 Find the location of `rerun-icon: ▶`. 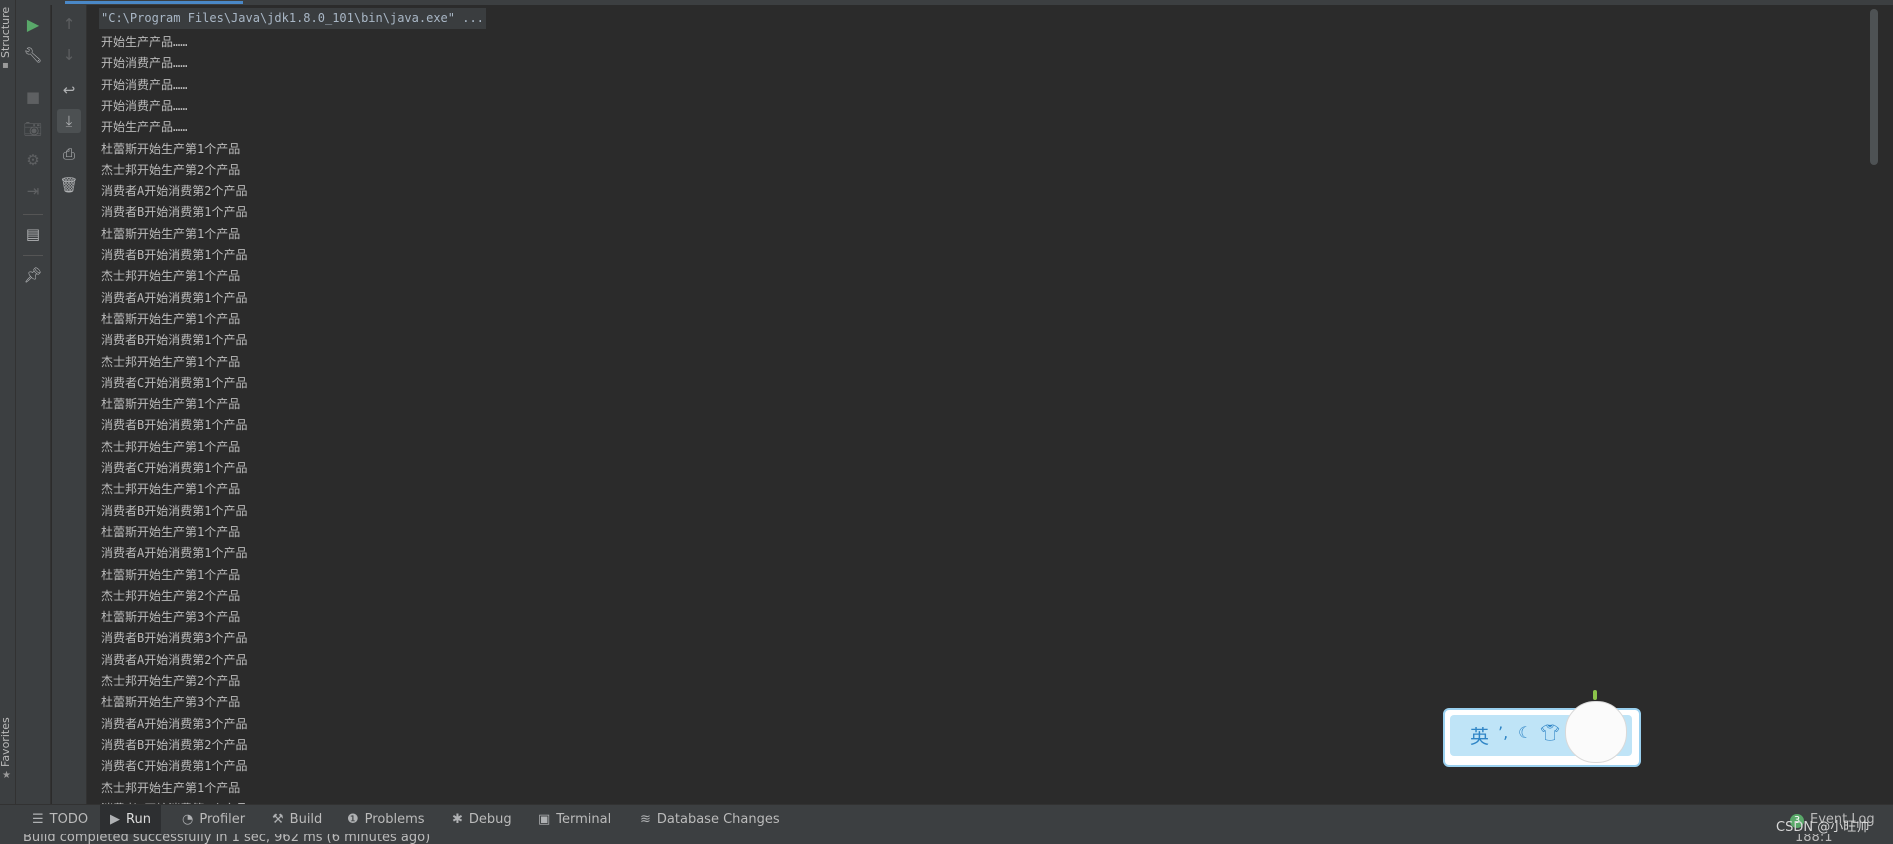

rerun-icon: ▶ is located at coordinates (33, 24).